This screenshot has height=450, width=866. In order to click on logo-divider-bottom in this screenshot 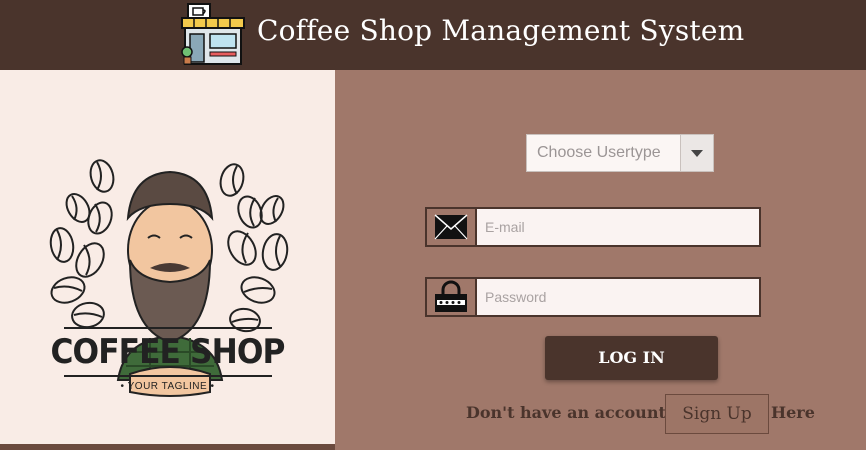, I will do `click(168, 376)`.